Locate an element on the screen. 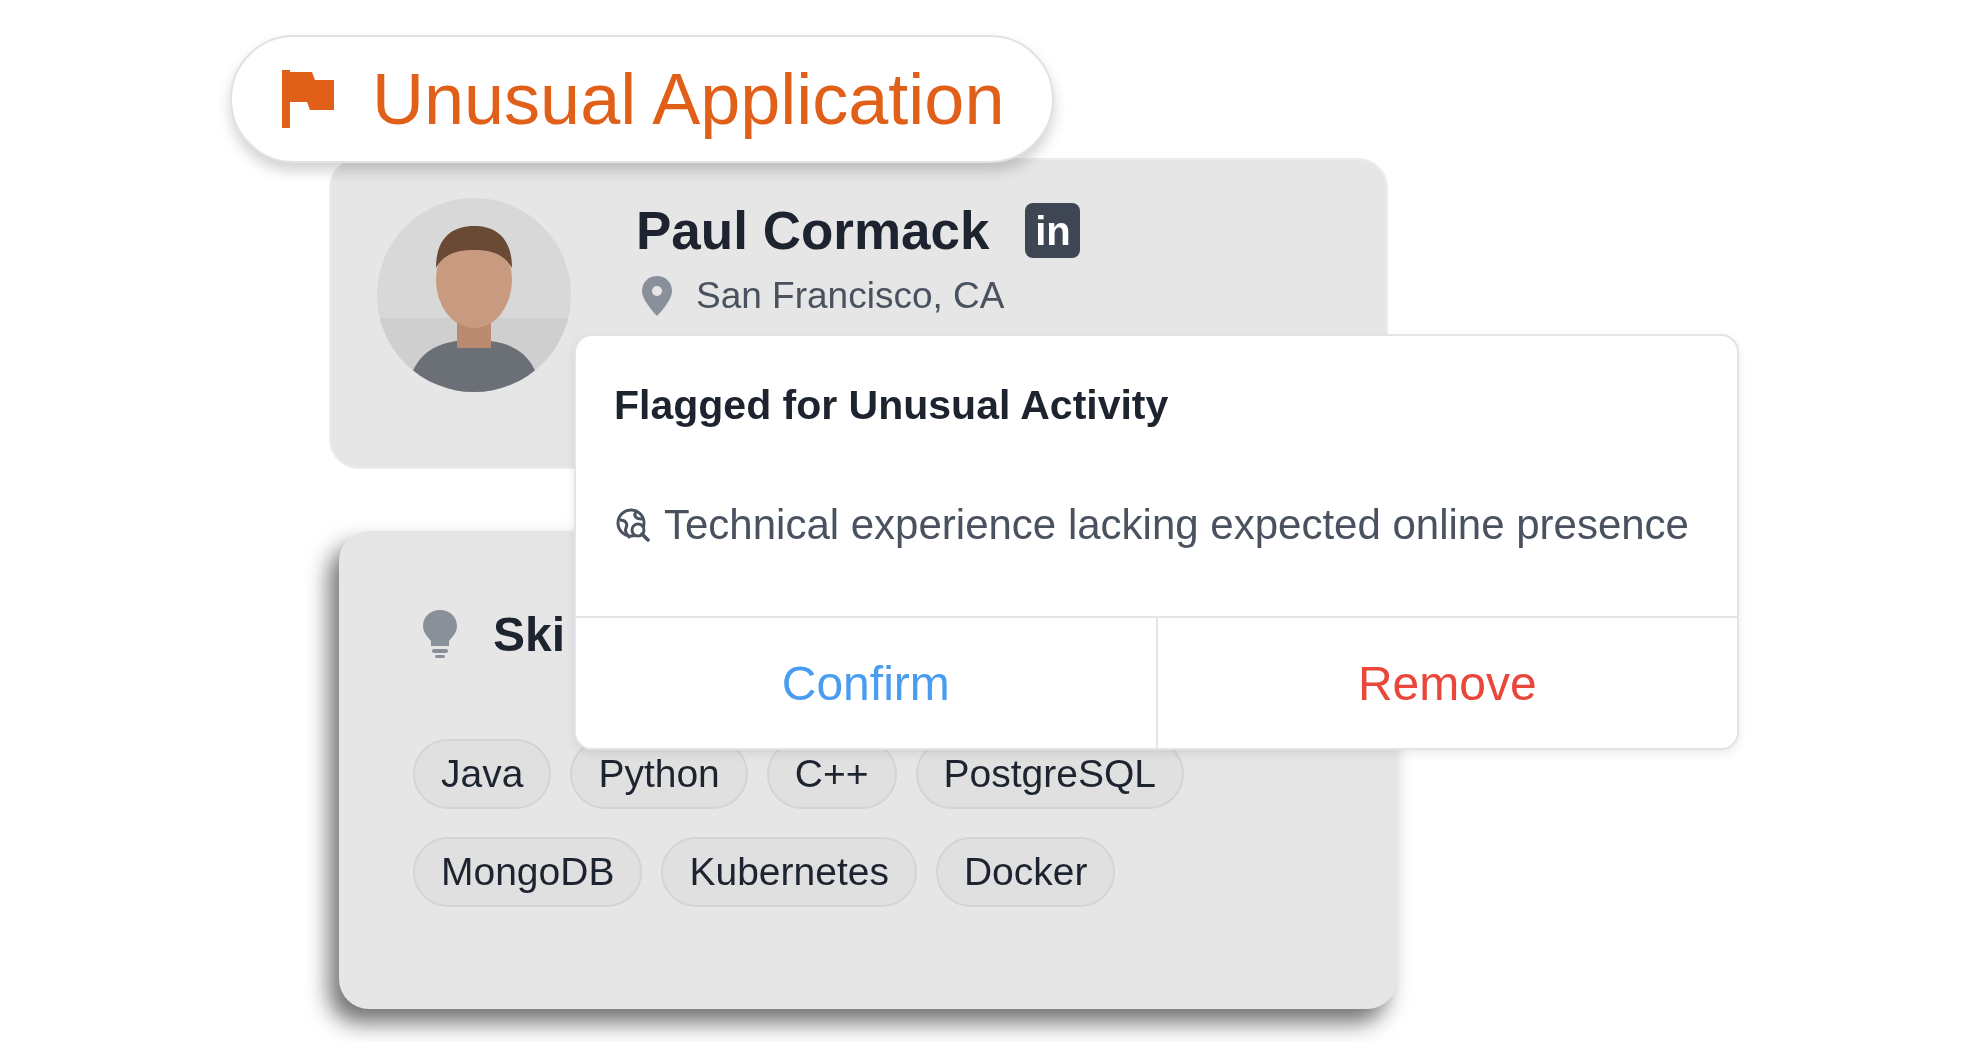  skill-tag: Java is located at coordinates (482, 774).